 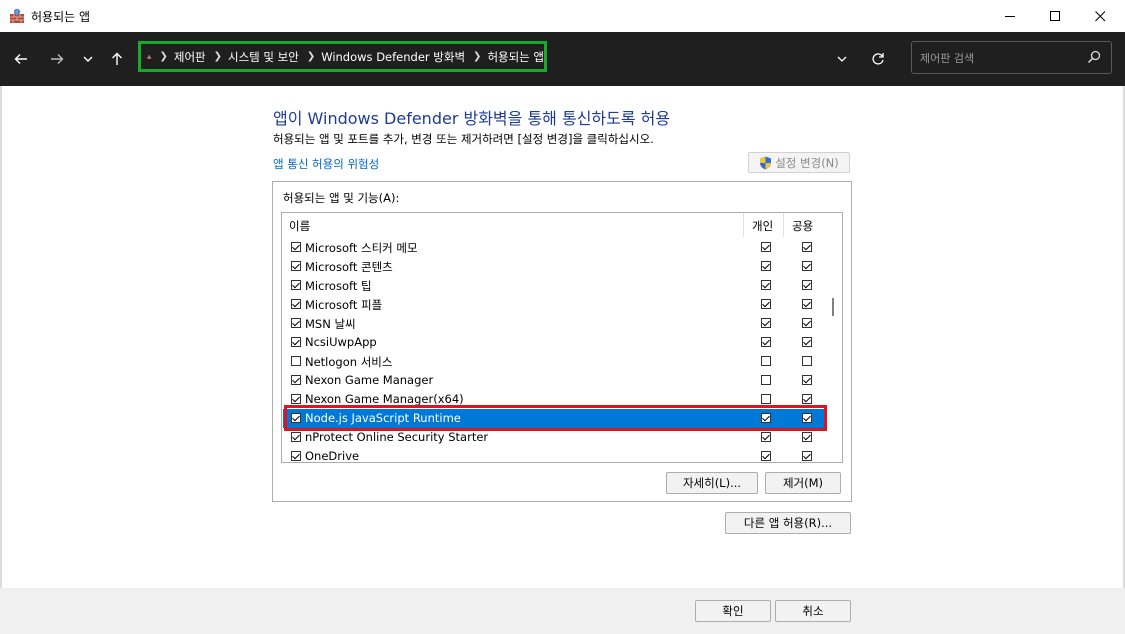 I want to click on vertical-scrollbar, so click(x=833, y=337).